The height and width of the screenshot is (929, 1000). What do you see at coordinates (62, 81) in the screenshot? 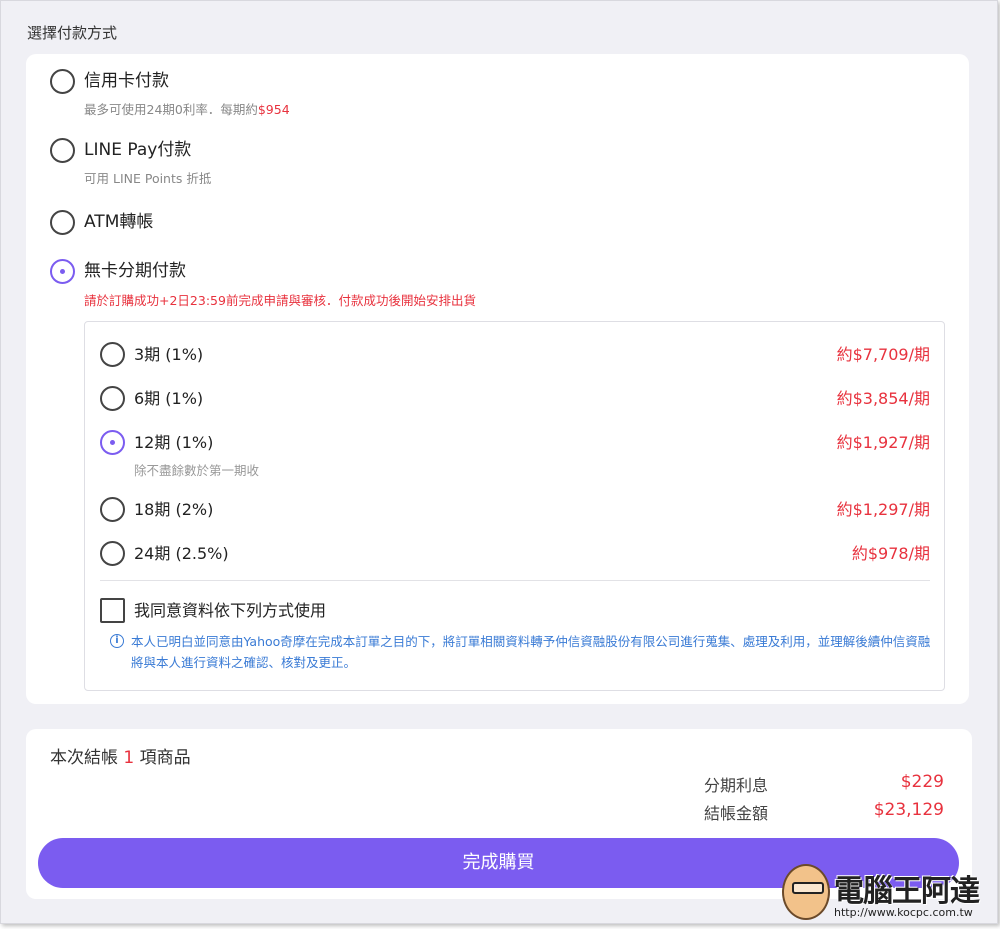
I see `radio-credit-card` at bounding box center [62, 81].